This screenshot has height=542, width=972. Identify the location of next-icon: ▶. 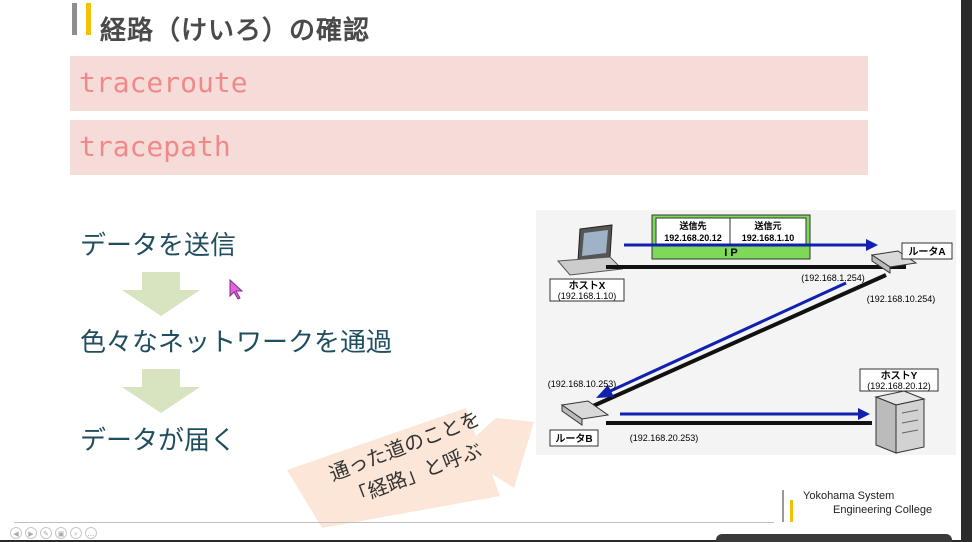
(31, 533).